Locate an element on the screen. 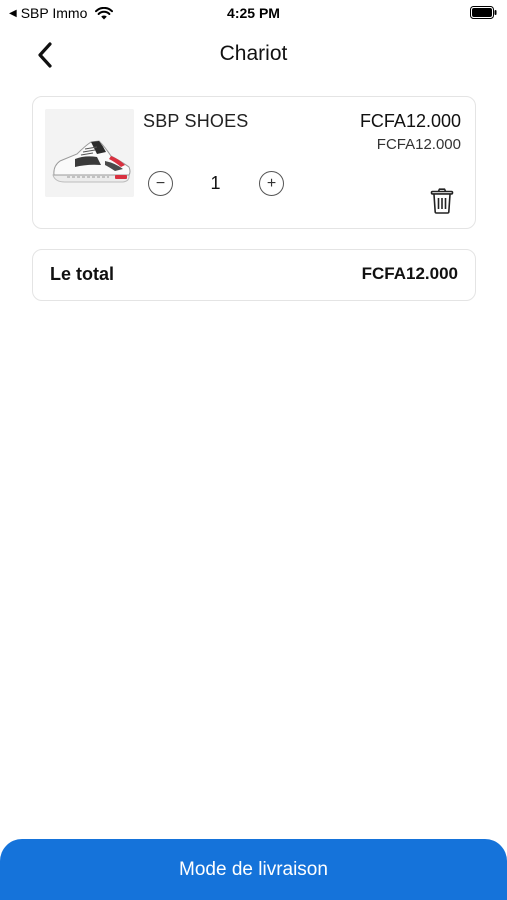 This screenshot has width=507, height=900. product-name: SBP SHOES is located at coordinates (196, 121).